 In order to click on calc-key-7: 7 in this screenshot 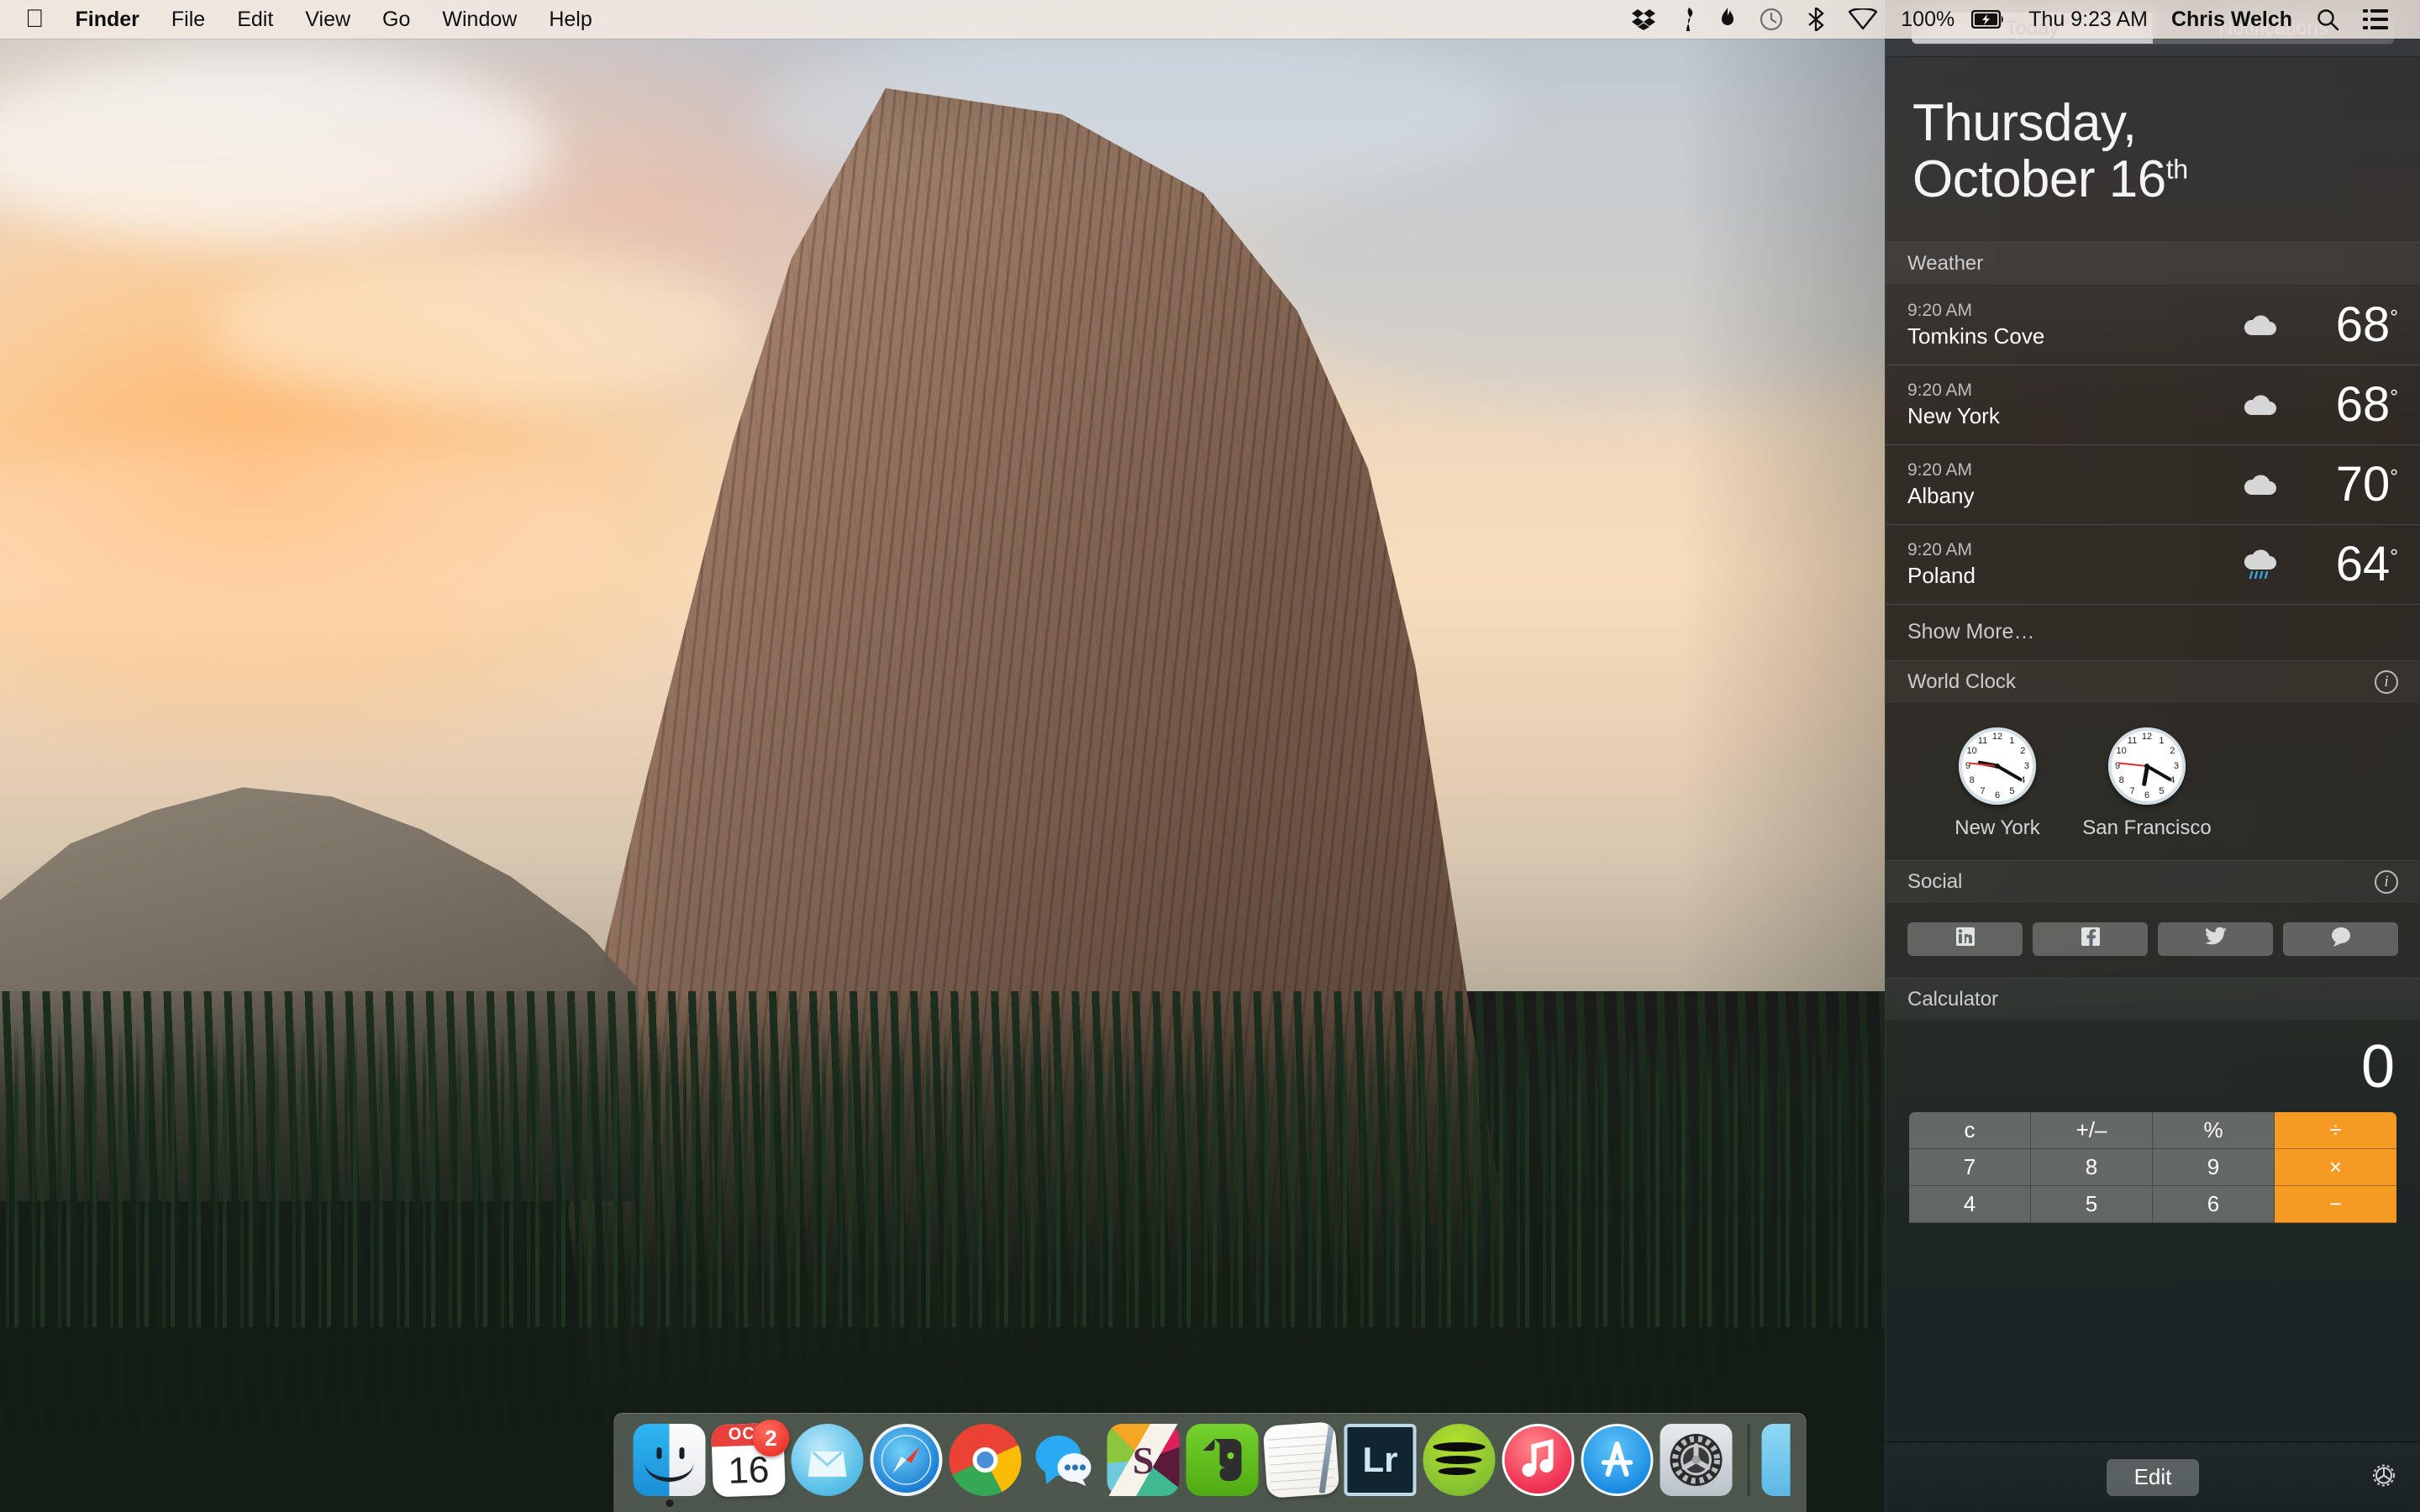, I will do `click(1970, 1167)`.